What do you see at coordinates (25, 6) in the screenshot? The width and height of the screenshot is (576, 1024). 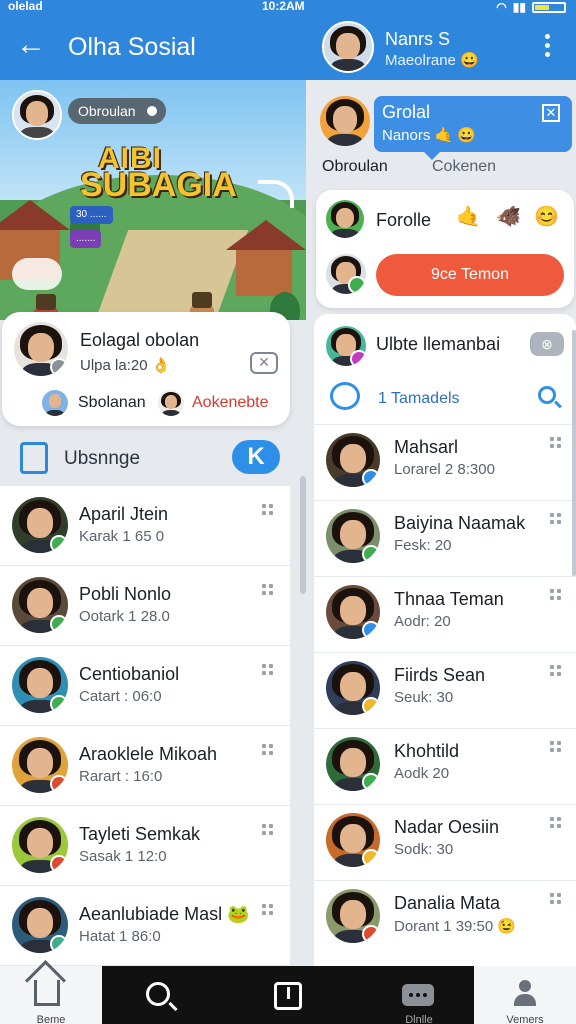 I see `carrier-label: olelad` at bounding box center [25, 6].